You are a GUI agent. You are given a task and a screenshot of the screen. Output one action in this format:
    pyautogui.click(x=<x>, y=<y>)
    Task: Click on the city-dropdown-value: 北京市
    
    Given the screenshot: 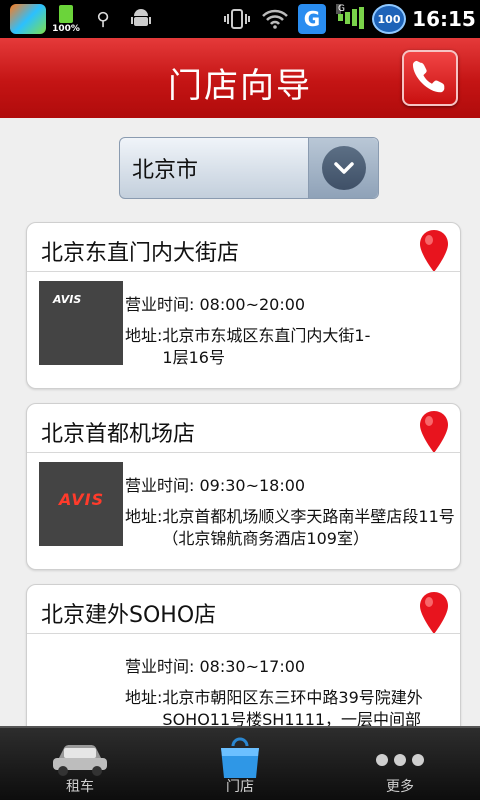 What is the action you would take?
    pyautogui.click(x=165, y=170)
    